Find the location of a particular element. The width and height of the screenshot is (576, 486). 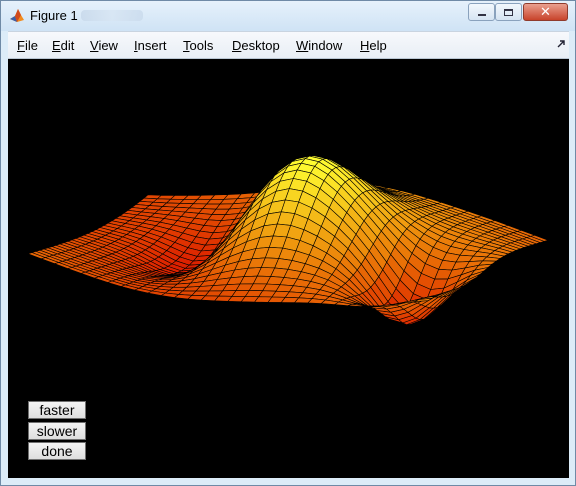

minimize-icon is located at coordinates (481, 15).